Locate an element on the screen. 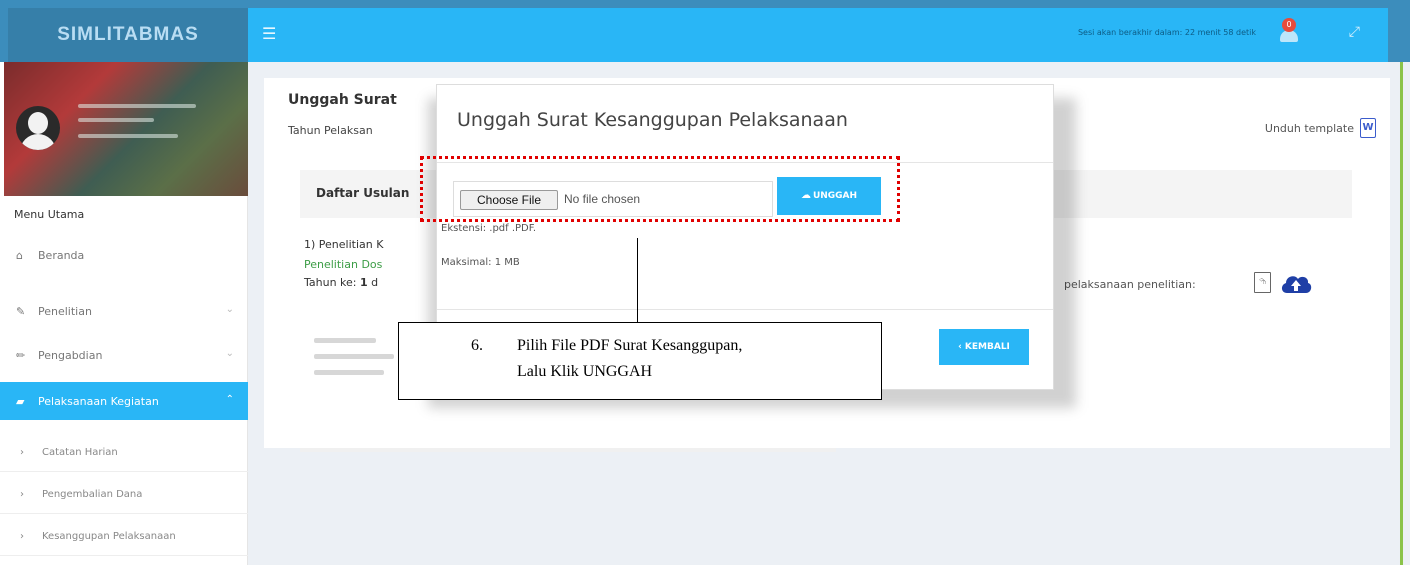 This screenshot has height=565, width=1410. sidebar-subitem-kesanggupan-pelaksanaan: › Kesanggupan Pelaksanaan is located at coordinates (124, 537).